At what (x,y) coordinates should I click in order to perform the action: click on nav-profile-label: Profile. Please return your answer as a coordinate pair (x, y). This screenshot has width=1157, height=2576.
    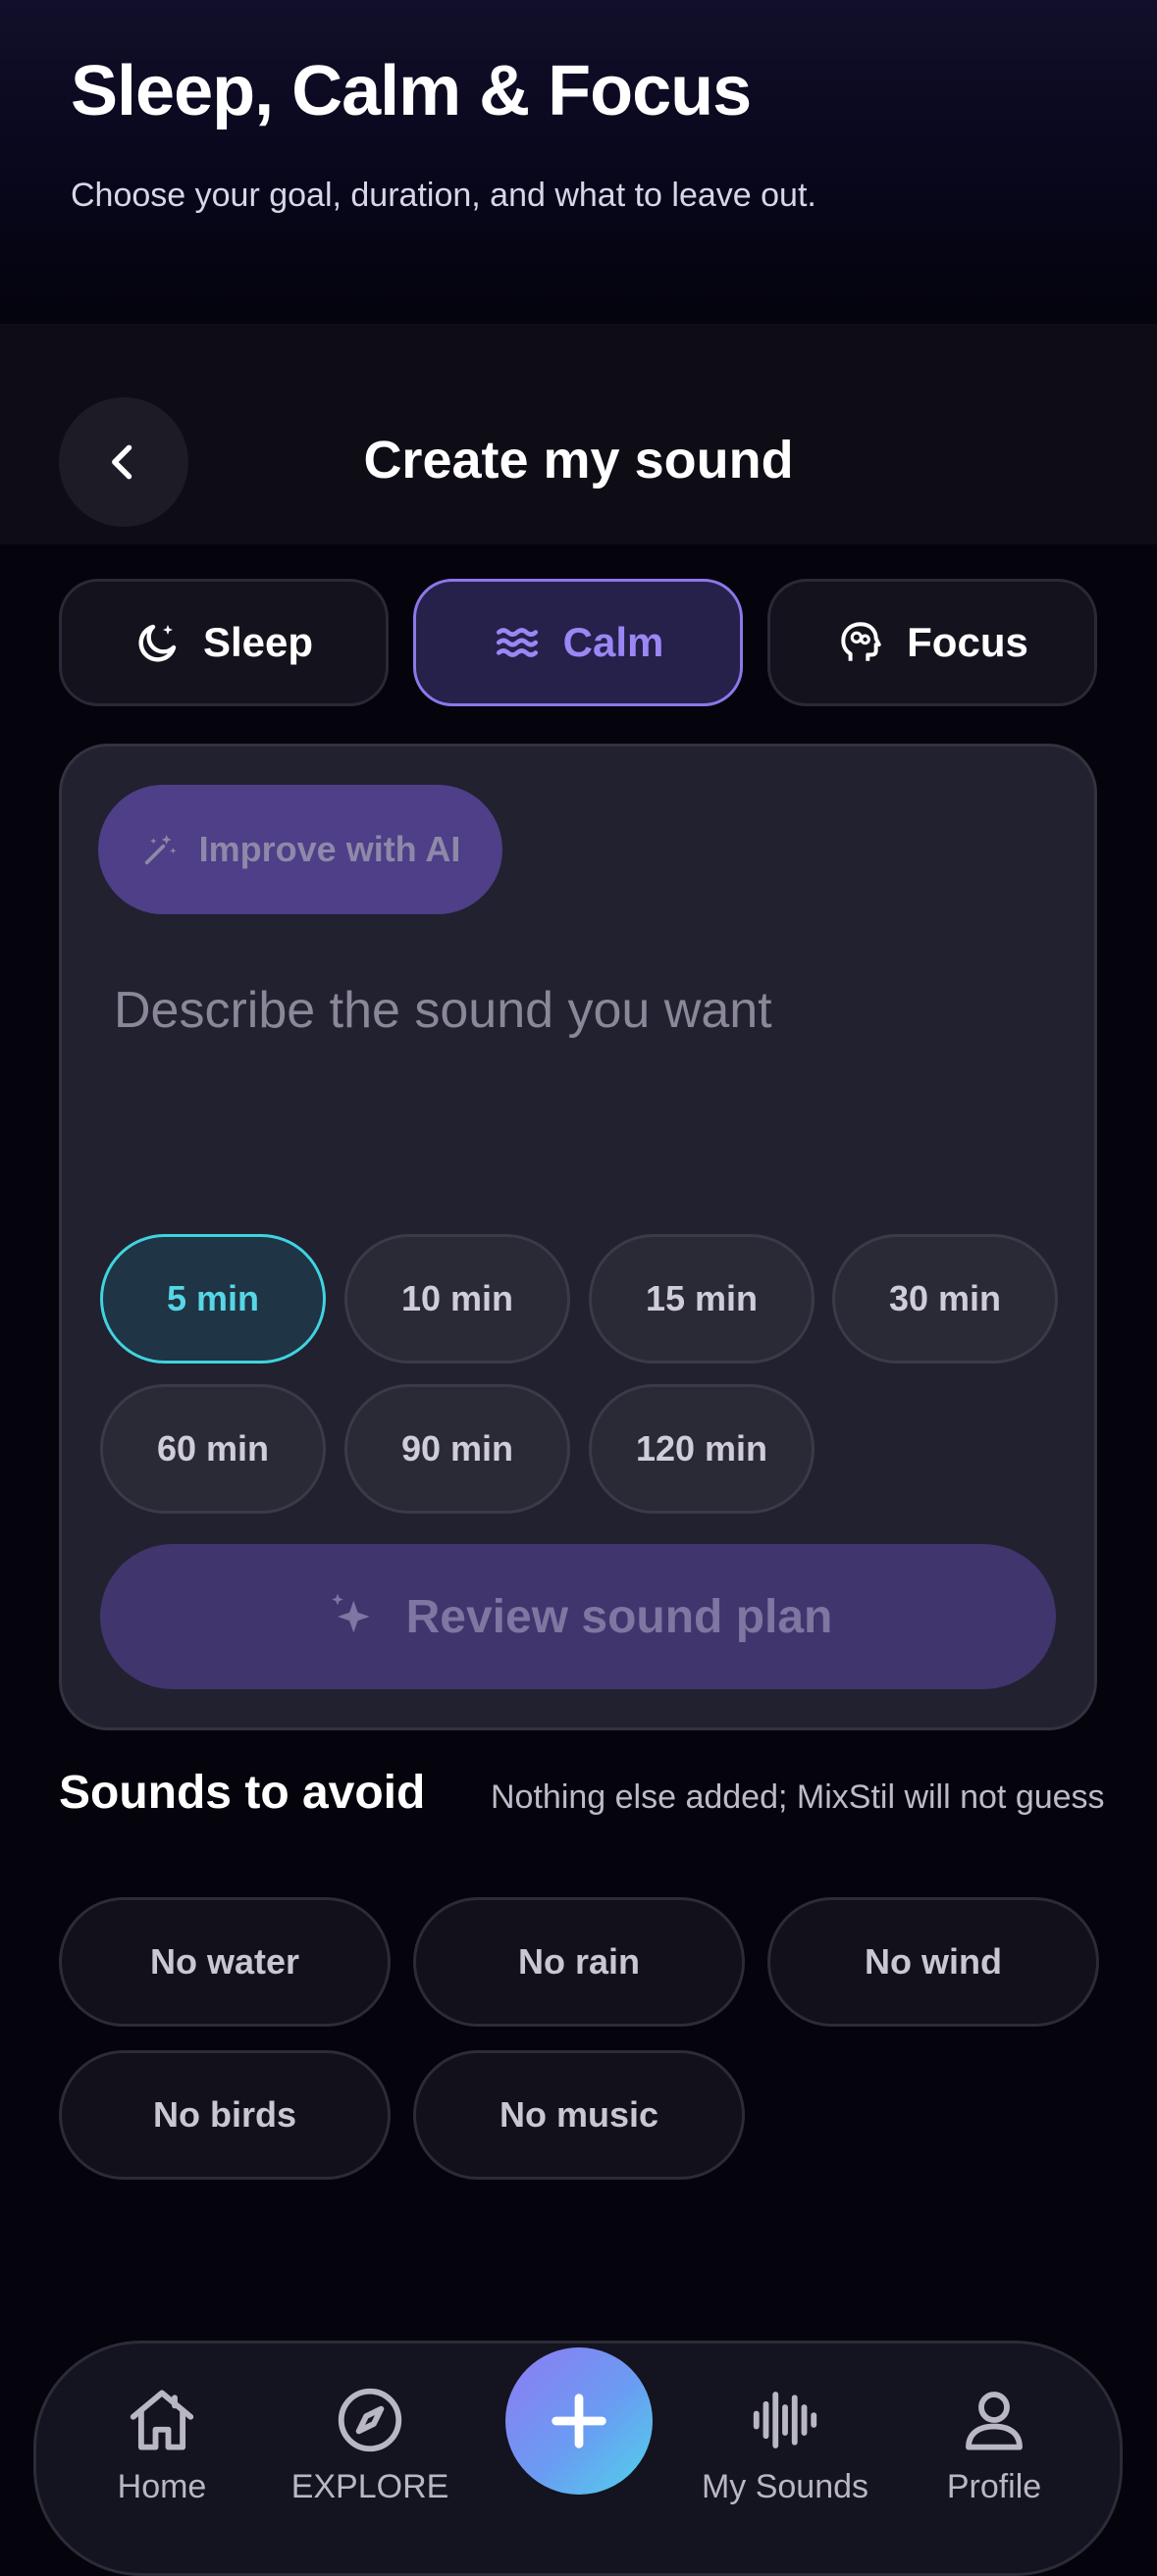
    Looking at the image, I should click on (994, 2486).